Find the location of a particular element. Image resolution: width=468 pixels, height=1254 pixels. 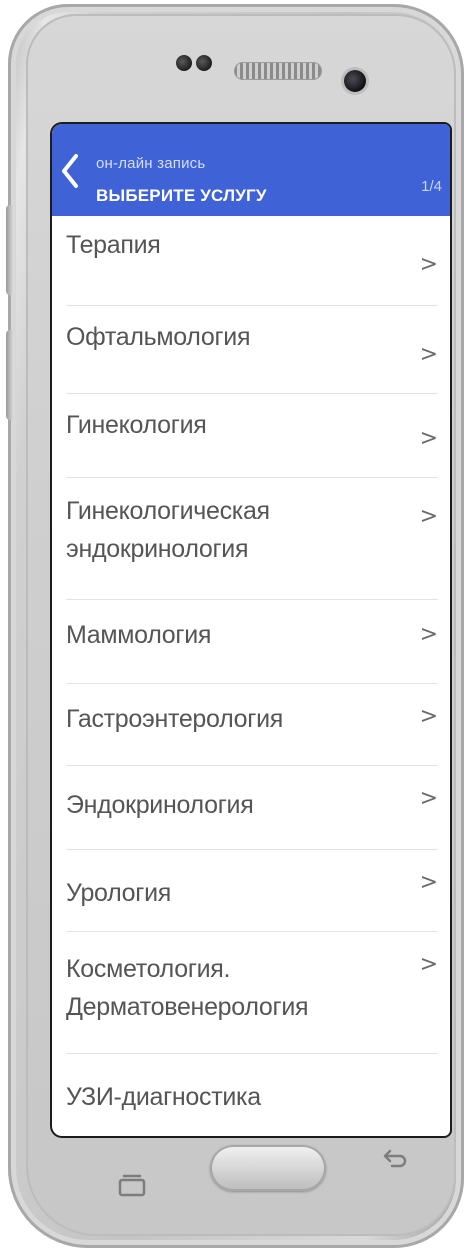

recent-apps-icon is located at coordinates (132, 1185).